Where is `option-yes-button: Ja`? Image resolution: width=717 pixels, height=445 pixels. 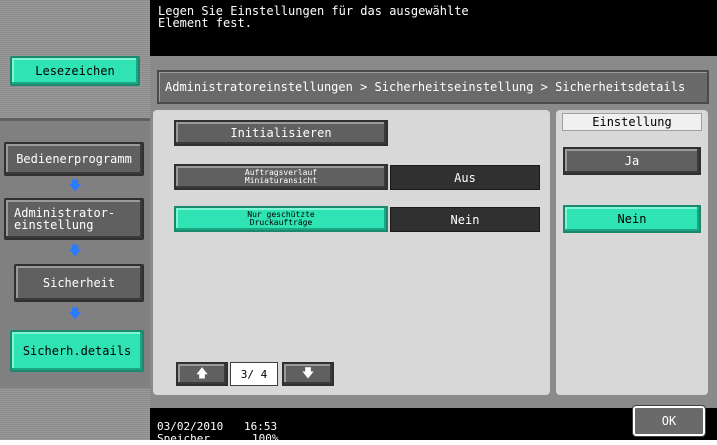
option-yes-button: Ja is located at coordinates (632, 161).